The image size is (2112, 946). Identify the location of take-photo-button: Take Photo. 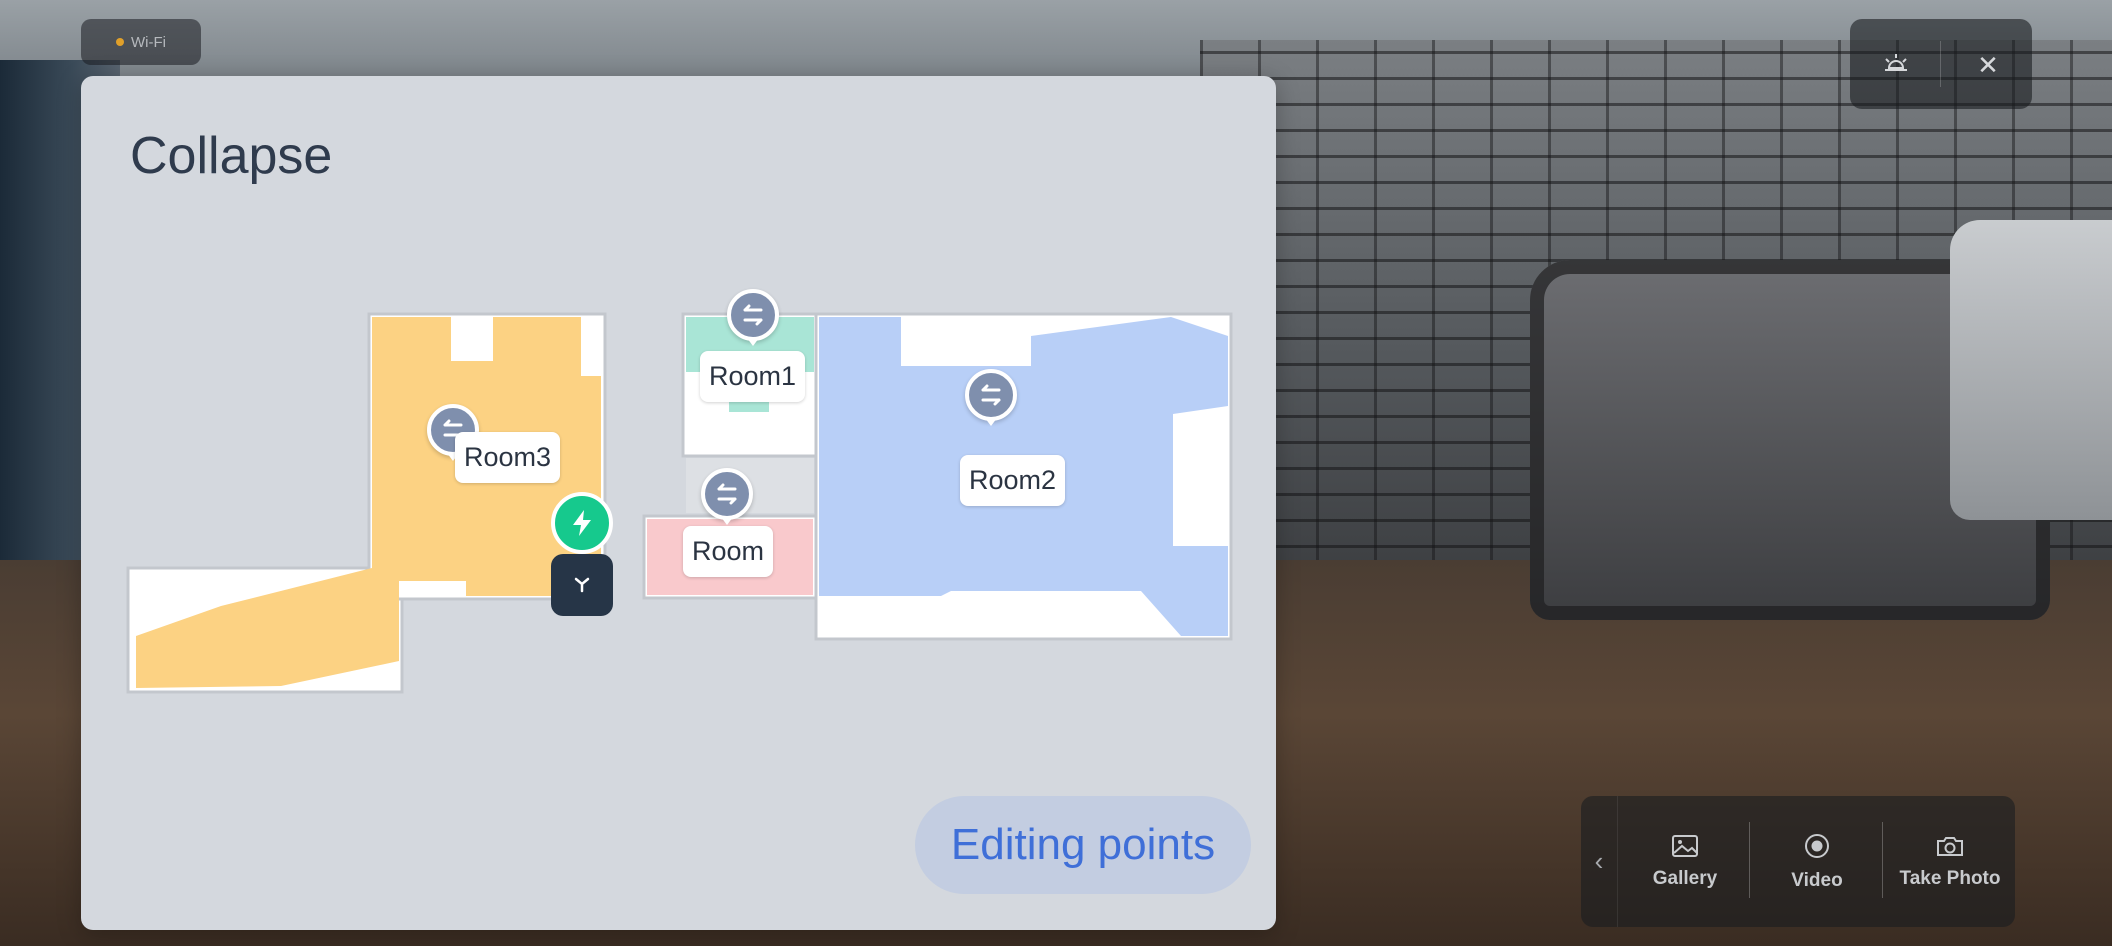
(1950, 861).